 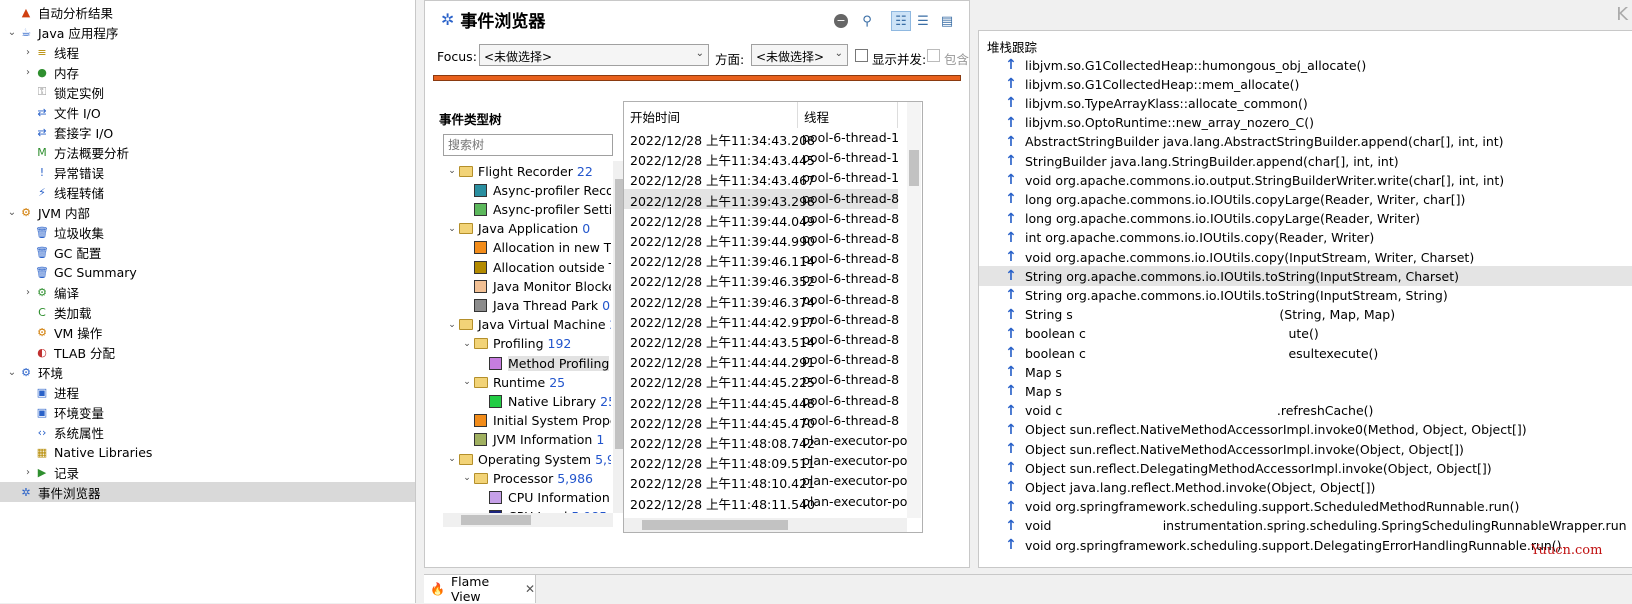 What do you see at coordinates (512, 382) in the screenshot?
I see `event-type-node: ⌄ Runtime 25` at bounding box center [512, 382].